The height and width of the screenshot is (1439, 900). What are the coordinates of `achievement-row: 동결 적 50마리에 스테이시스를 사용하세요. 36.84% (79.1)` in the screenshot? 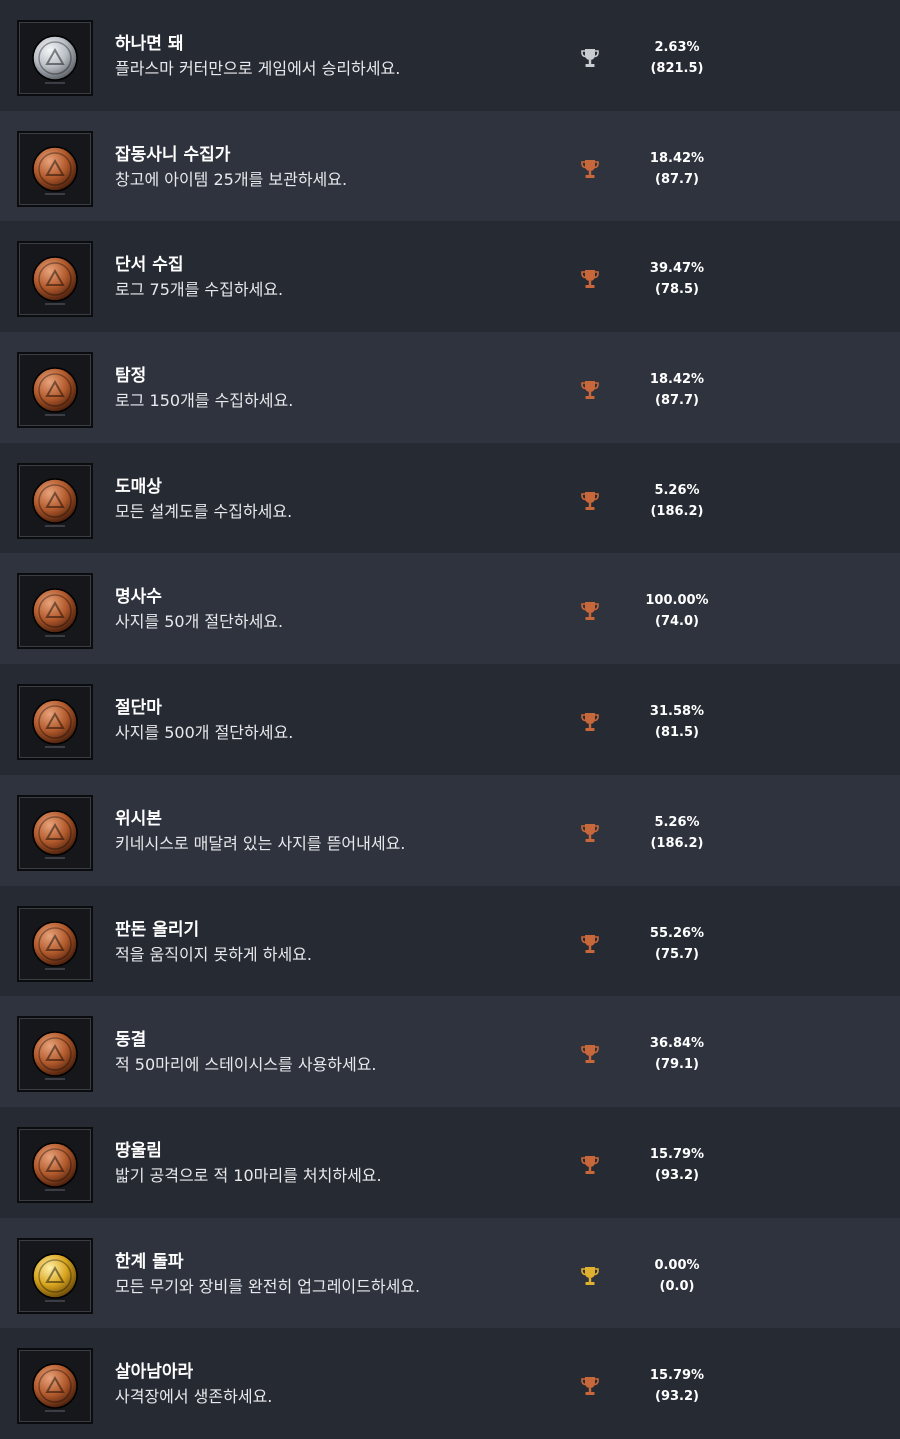 It's located at (450, 1051).